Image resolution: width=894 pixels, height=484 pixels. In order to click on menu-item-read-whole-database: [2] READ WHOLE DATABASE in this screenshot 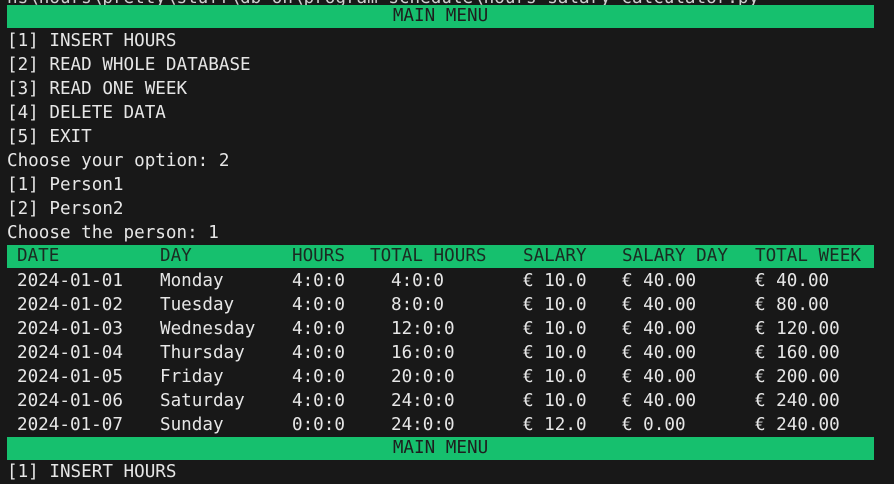, I will do `click(129, 65)`.